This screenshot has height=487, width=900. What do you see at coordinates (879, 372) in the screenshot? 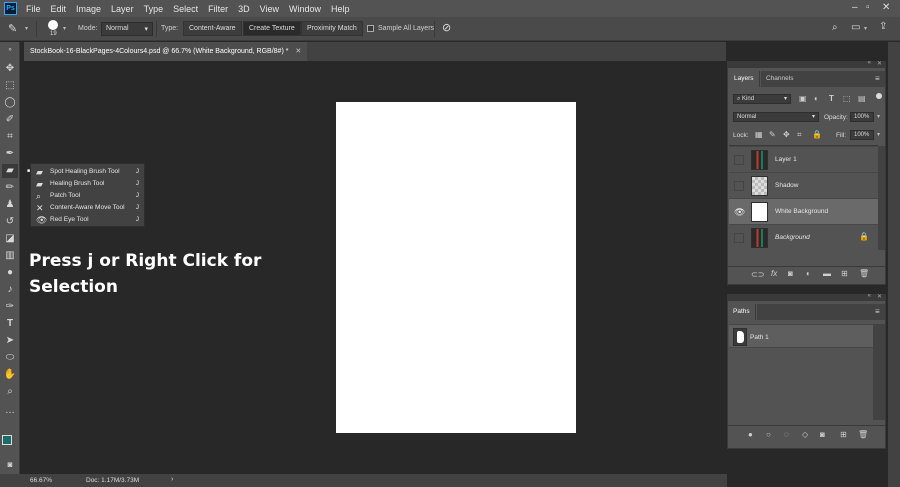
I see `paths-scrollbar` at bounding box center [879, 372].